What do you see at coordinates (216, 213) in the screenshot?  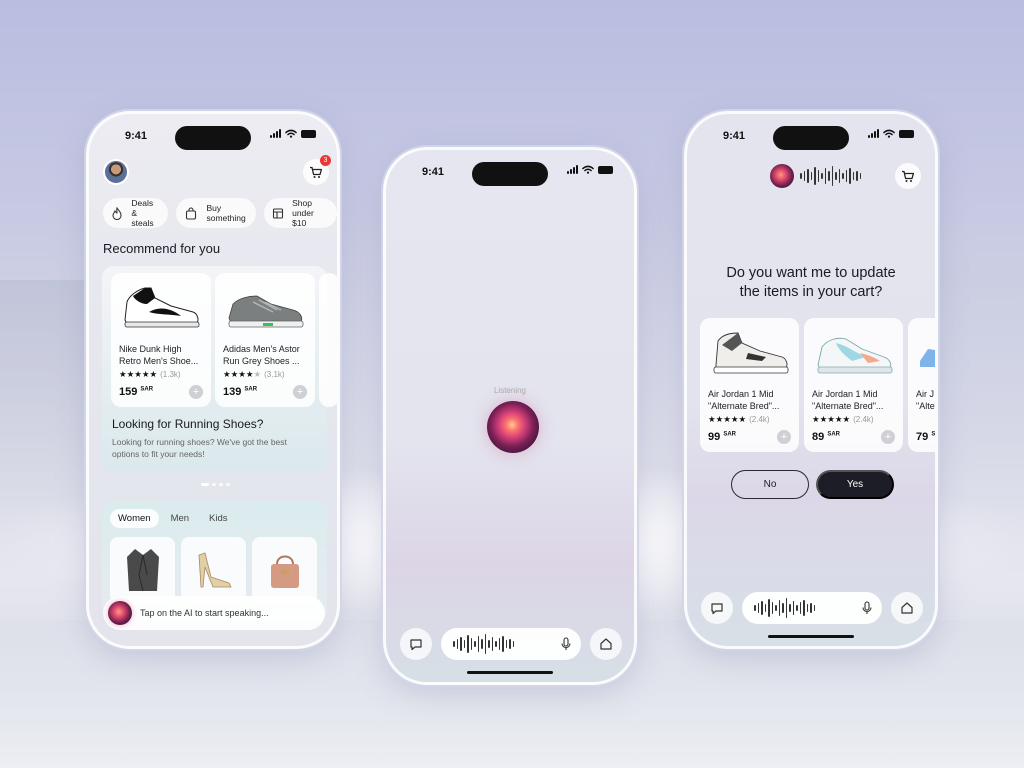 I see `chip-buy-something: Buy something` at bounding box center [216, 213].